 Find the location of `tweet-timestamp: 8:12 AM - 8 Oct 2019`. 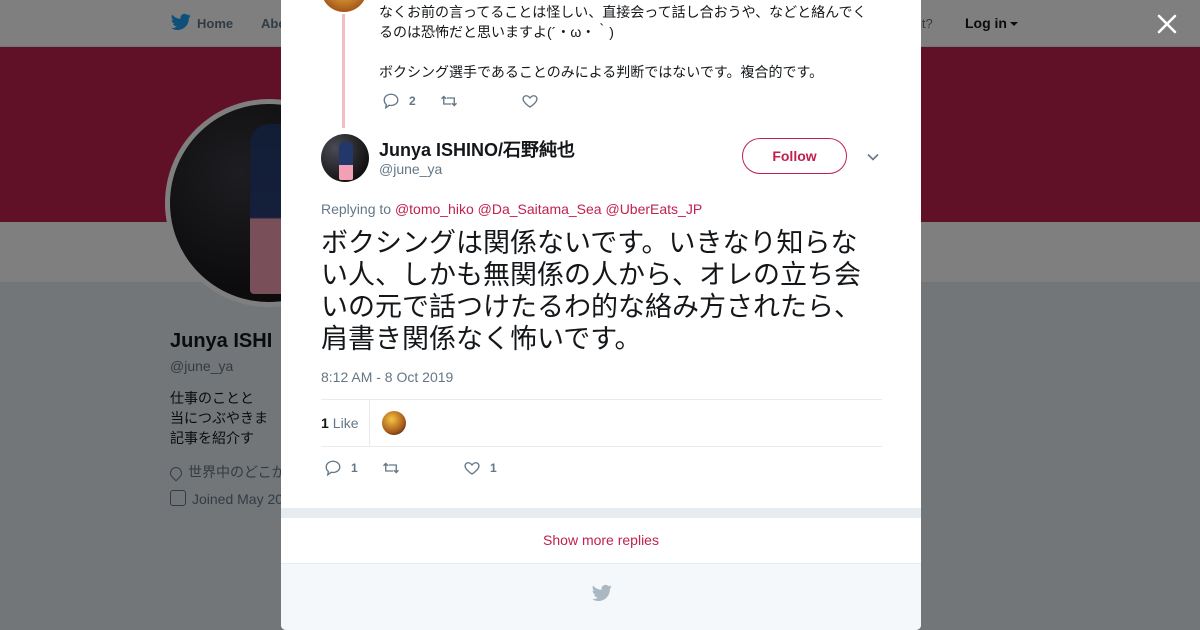

tweet-timestamp: 8:12 AM - 8 Oct 2019 is located at coordinates (387, 377).